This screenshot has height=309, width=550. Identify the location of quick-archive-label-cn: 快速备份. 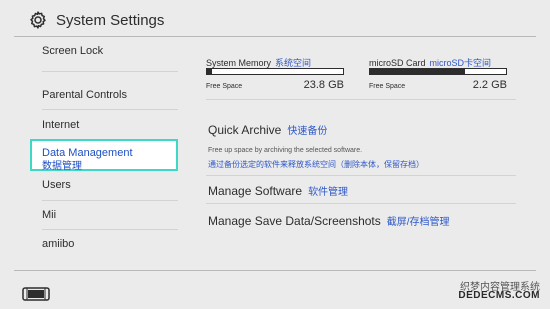
(307, 131).